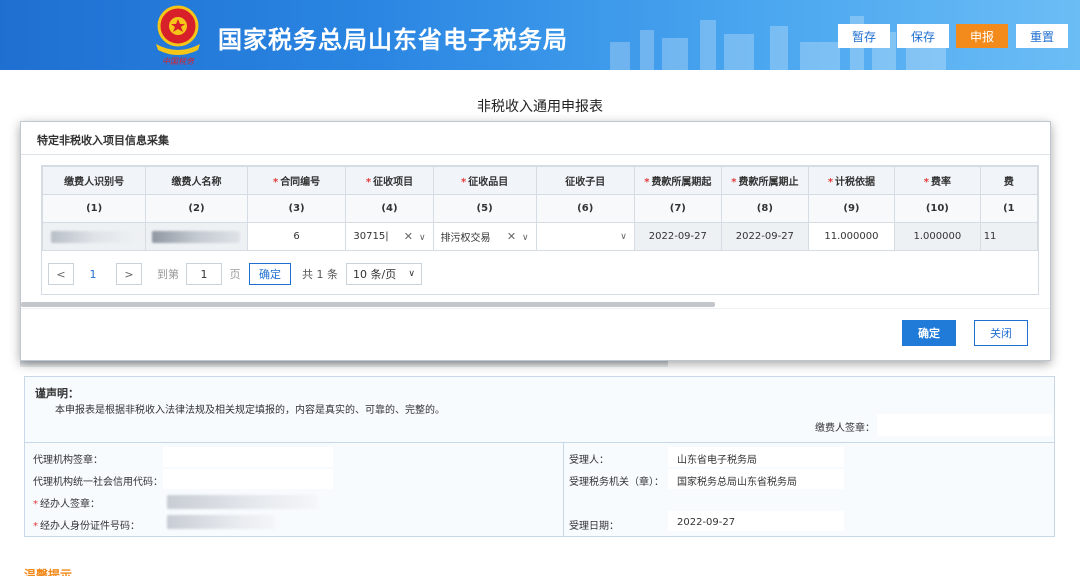 This screenshot has width=1080, height=576. Describe the element at coordinates (48, 572) in the screenshot. I see `tip-heading: 温馨提示` at that location.